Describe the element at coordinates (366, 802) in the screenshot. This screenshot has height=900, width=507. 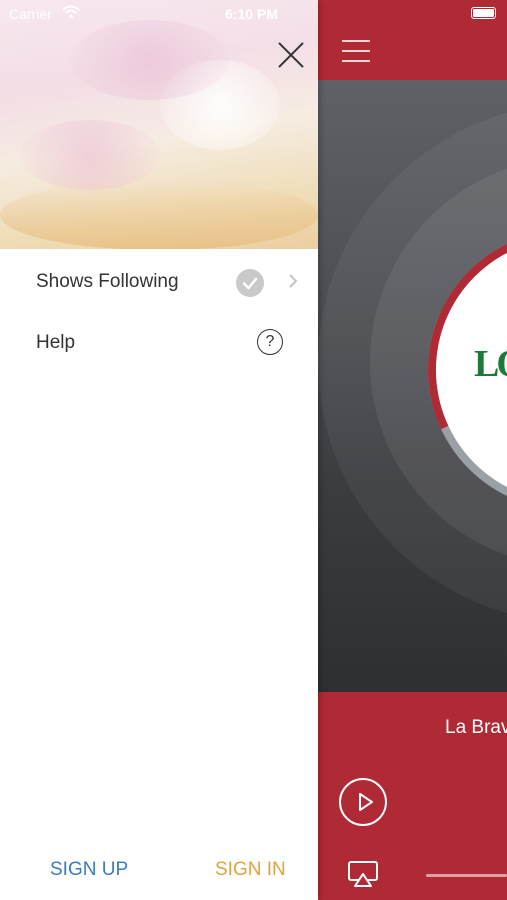
I see `play-icon` at that location.